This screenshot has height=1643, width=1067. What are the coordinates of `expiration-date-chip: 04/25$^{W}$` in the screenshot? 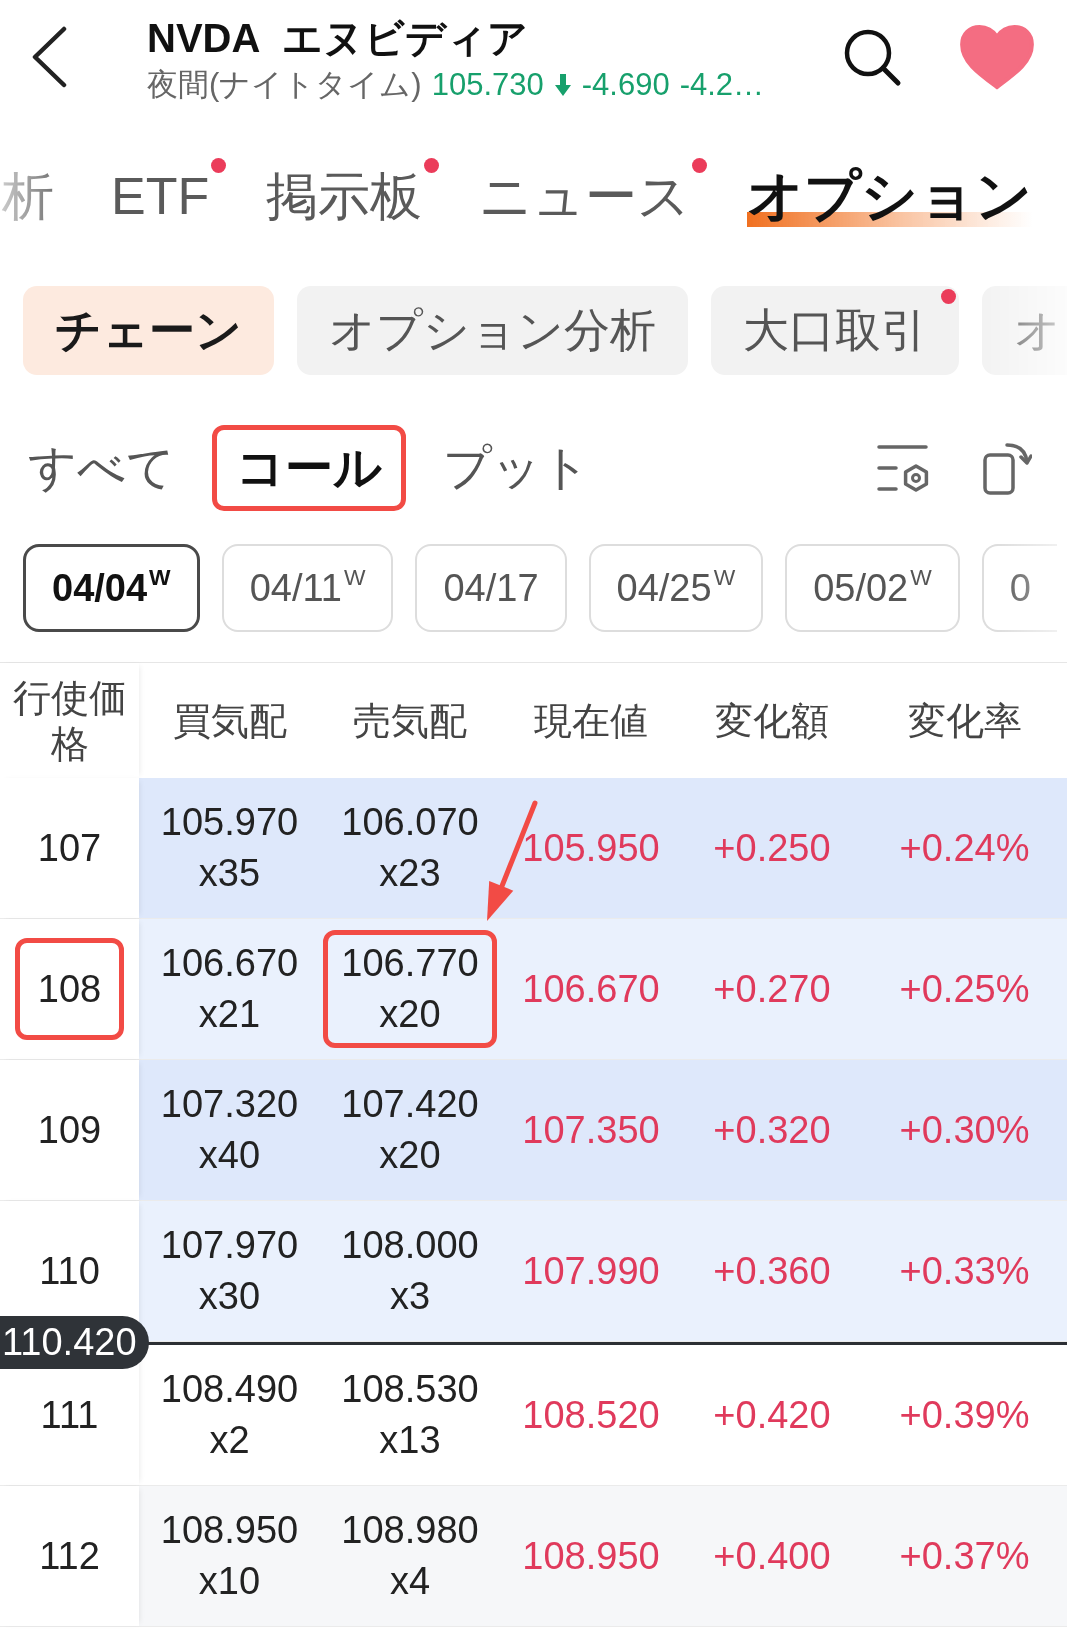 It's located at (676, 588).